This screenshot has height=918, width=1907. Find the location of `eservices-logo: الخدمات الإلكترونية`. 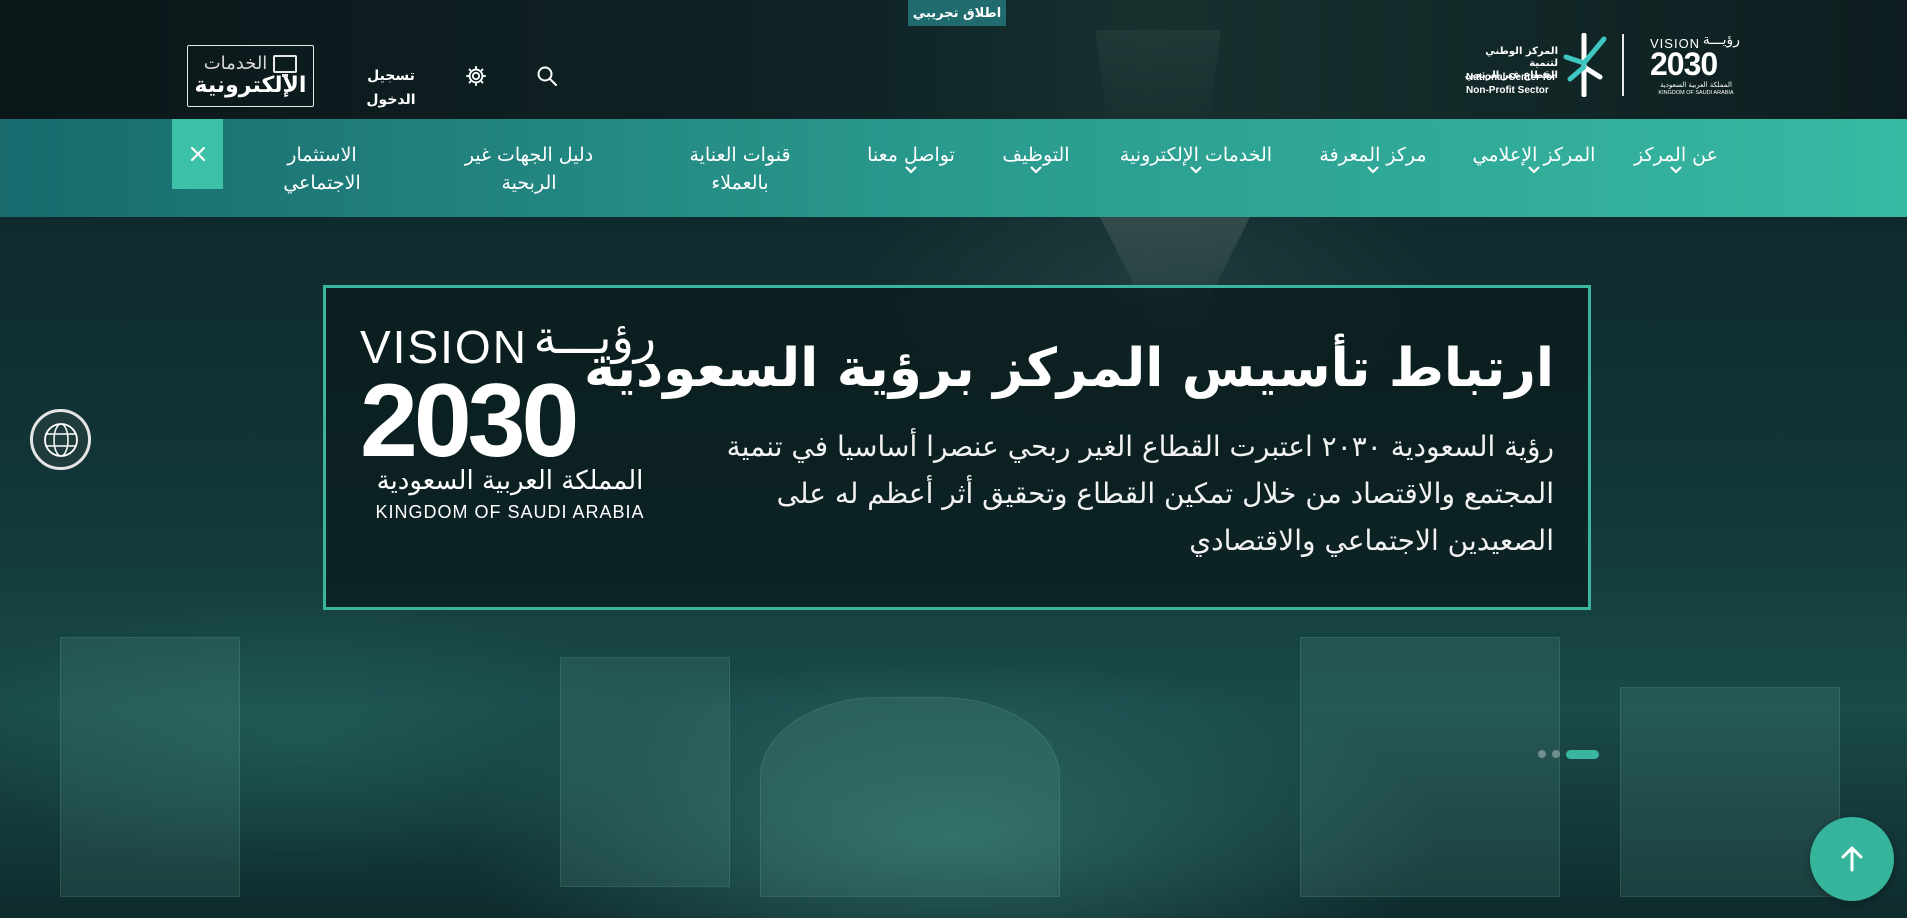

eservices-logo: الخدمات الإلكترونية is located at coordinates (250, 76).